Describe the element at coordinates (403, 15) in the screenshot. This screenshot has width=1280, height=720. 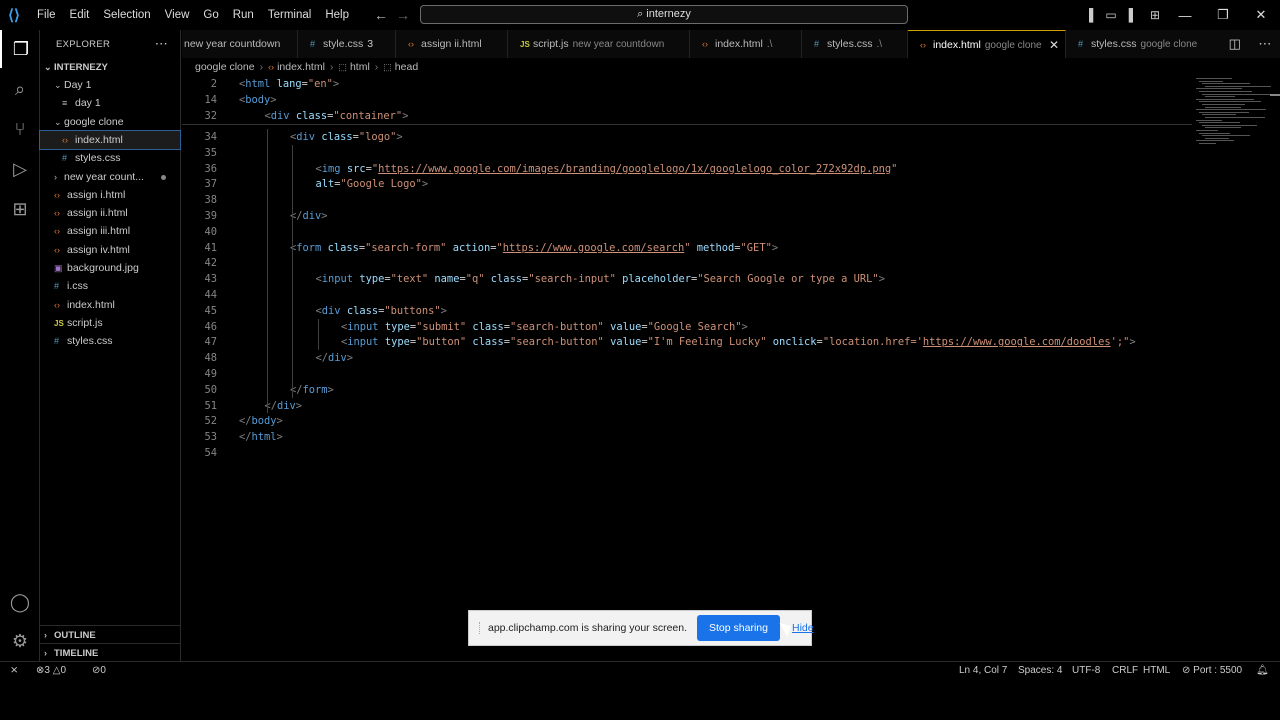
I see `forward-arrow-icon: →` at that location.